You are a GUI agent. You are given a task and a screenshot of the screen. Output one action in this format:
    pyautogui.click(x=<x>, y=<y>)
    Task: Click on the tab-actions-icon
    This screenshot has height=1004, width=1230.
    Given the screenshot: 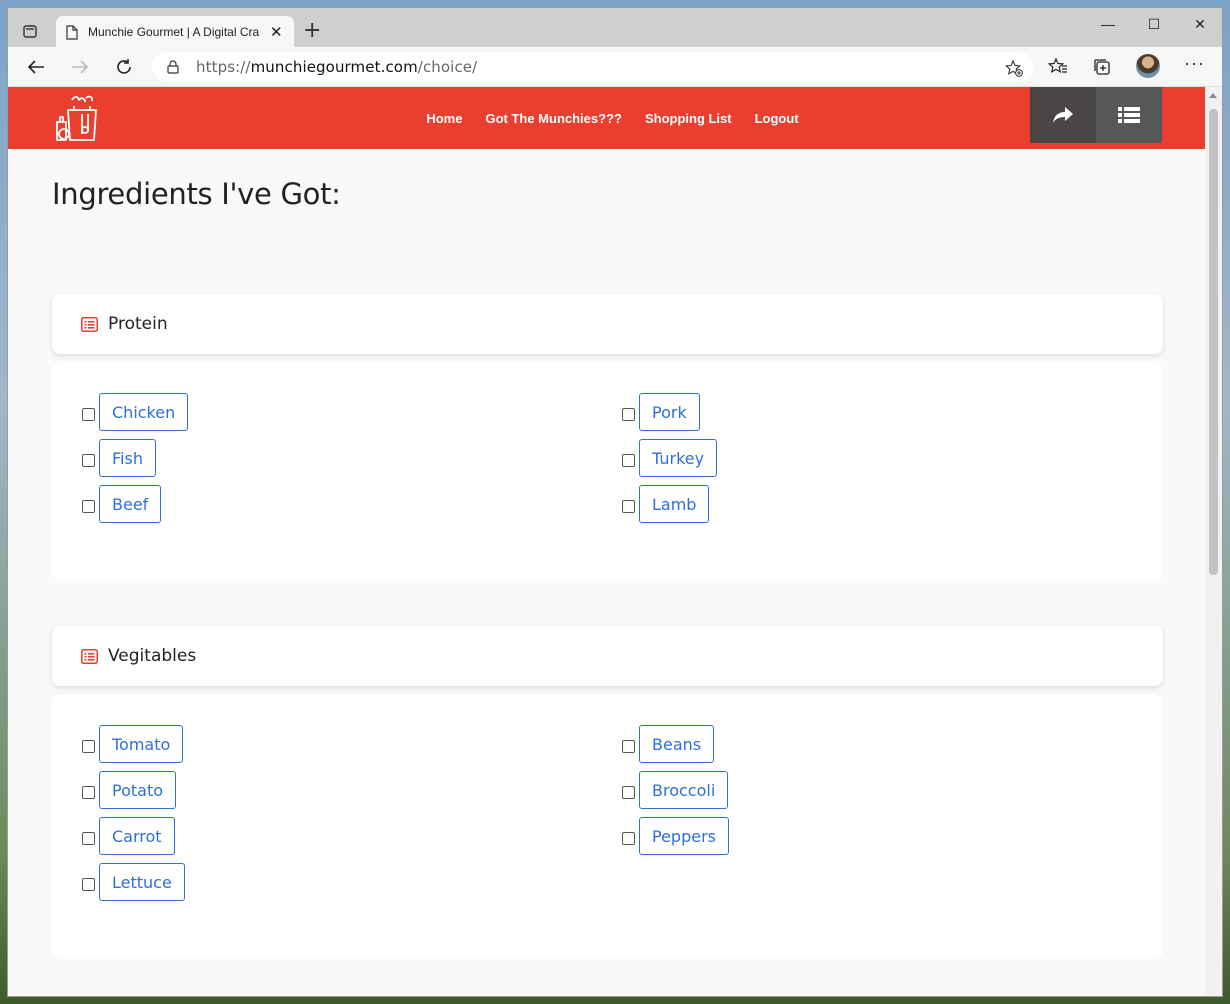 What is the action you would take?
    pyautogui.click(x=30, y=31)
    